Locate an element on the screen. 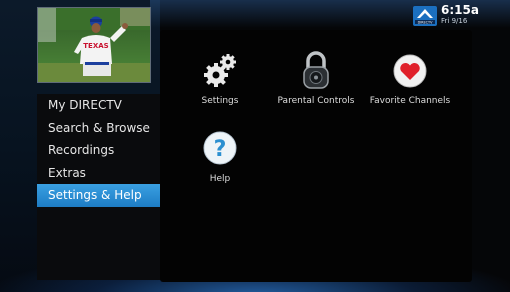 The height and width of the screenshot is (292, 510). menu-item-search-browse: Search & Browse is located at coordinates (99, 128).